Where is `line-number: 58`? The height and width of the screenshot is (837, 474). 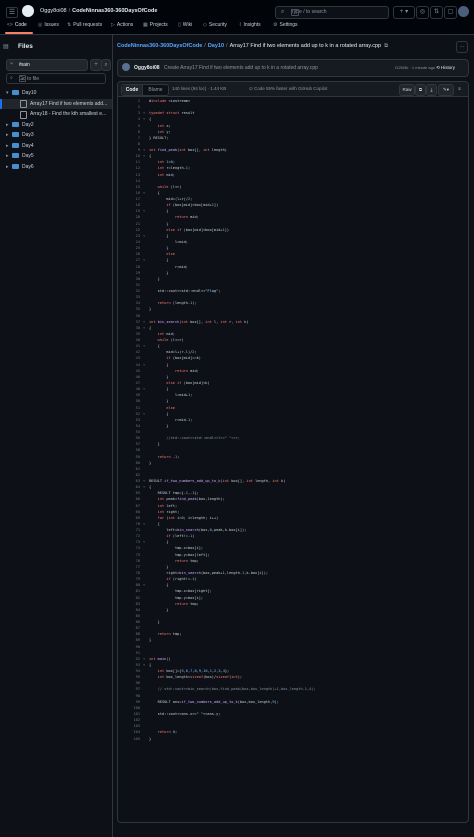 line-number: 58 is located at coordinates (129, 450).